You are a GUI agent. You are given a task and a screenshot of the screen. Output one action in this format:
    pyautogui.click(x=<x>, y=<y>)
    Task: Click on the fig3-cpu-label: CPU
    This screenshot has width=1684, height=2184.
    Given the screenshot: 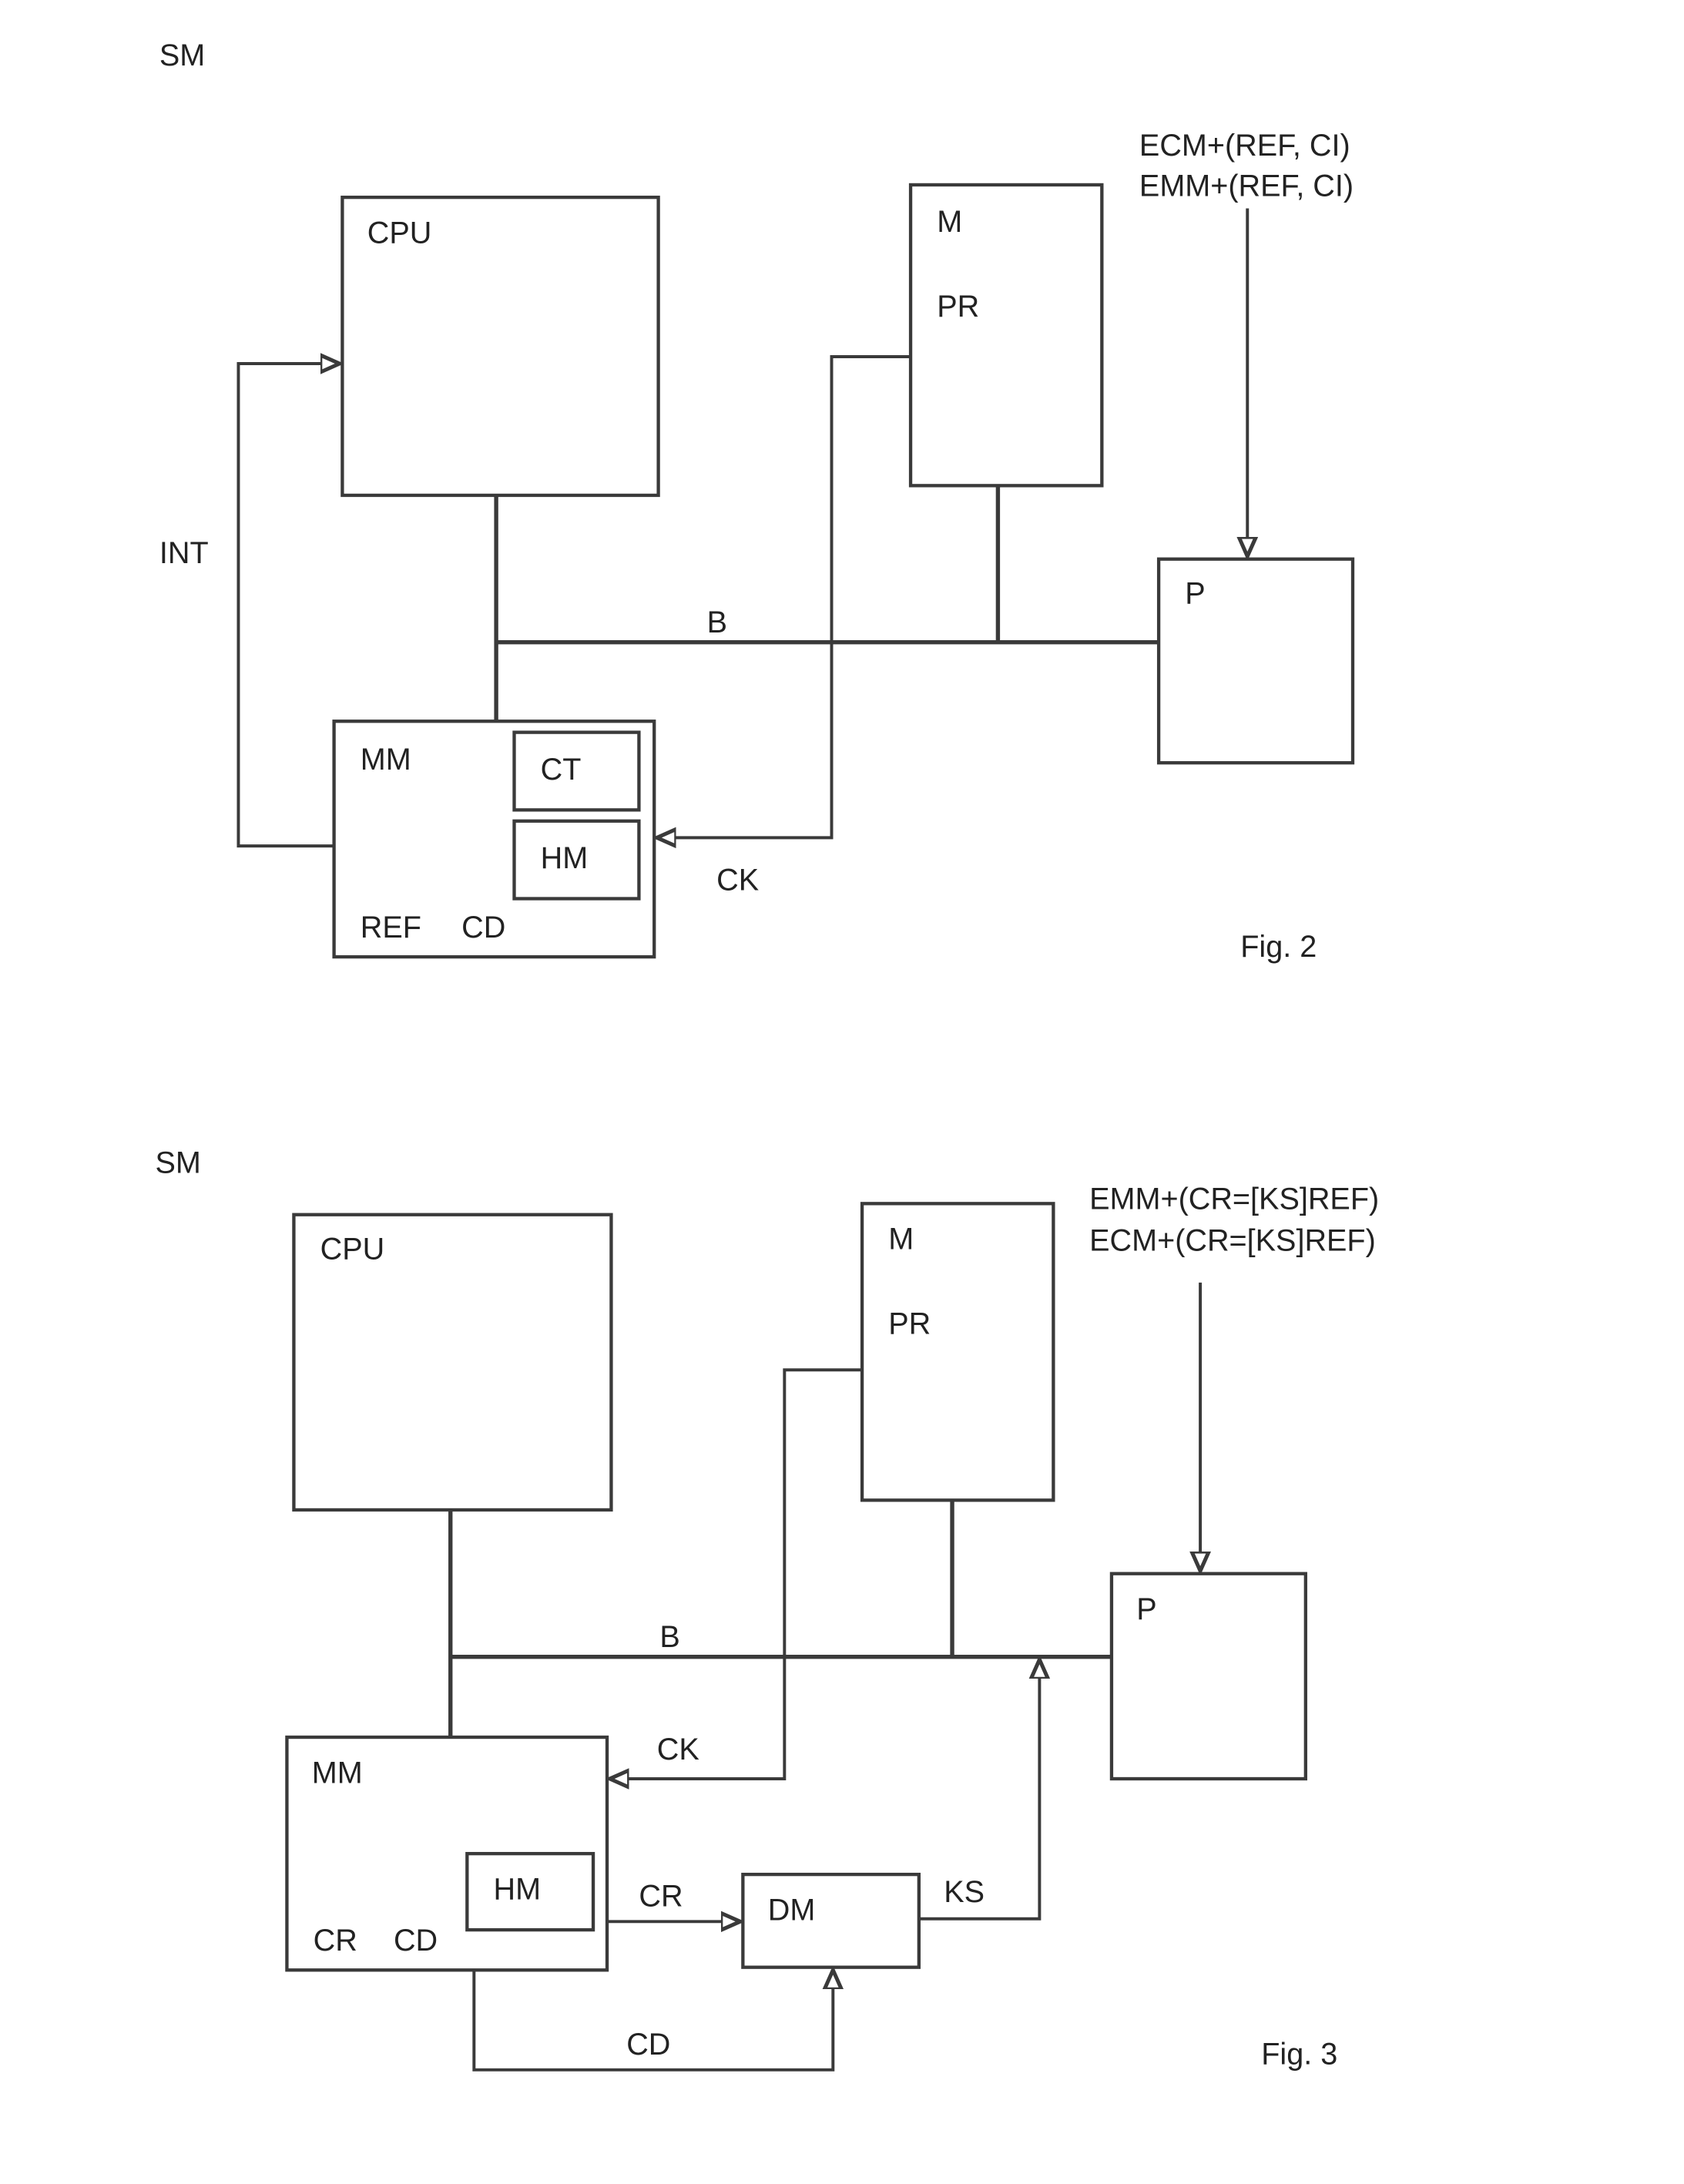 What is the action you would take?
    pyautogui.click(x=352, y=1249)
    